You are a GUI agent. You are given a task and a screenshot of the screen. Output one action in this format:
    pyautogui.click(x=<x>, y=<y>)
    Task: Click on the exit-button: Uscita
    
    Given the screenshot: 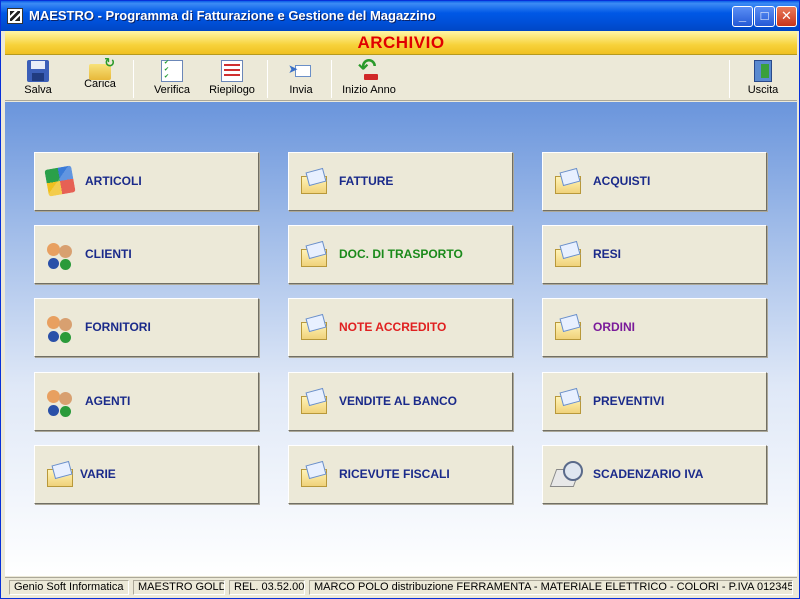 What is the action you would take?
    pyautogui.click(x=763, y=79)
    